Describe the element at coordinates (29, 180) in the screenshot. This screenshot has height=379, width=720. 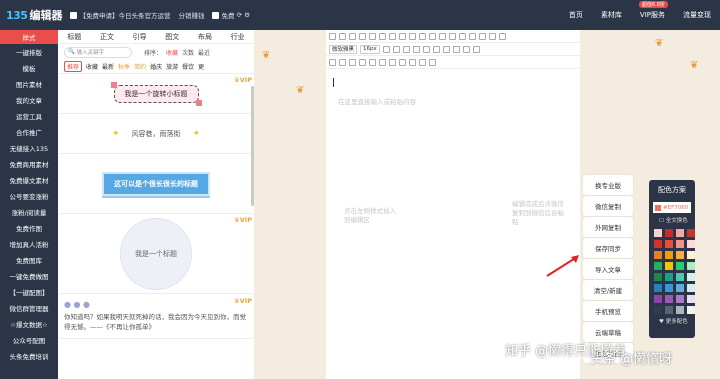
I see `sidebar-item: 免费爆文素材` at that location.